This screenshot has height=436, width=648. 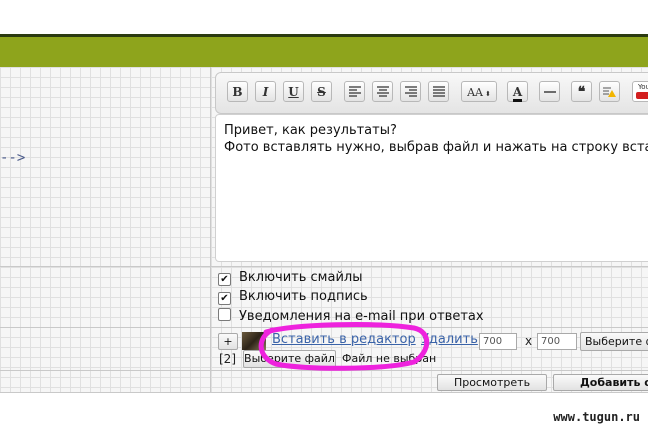 I want to click on spoiler-button, so click(x=609, y=91).